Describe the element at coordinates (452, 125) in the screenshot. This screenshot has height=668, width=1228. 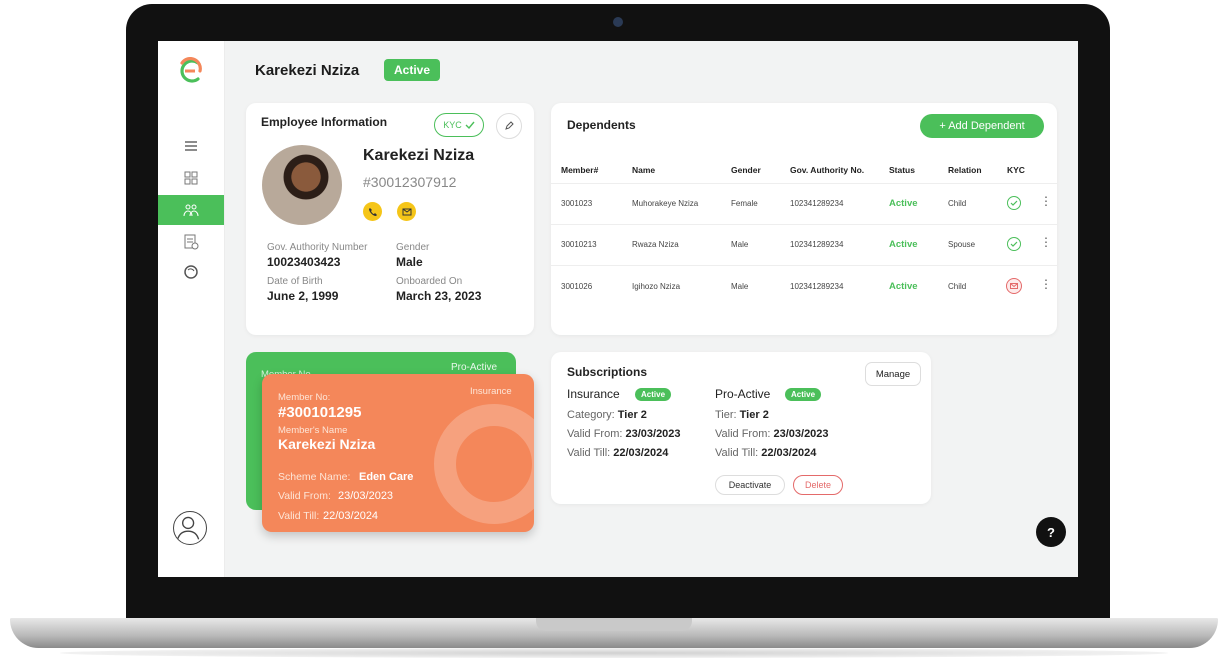
I see `kyc-label: KYC` at that location.